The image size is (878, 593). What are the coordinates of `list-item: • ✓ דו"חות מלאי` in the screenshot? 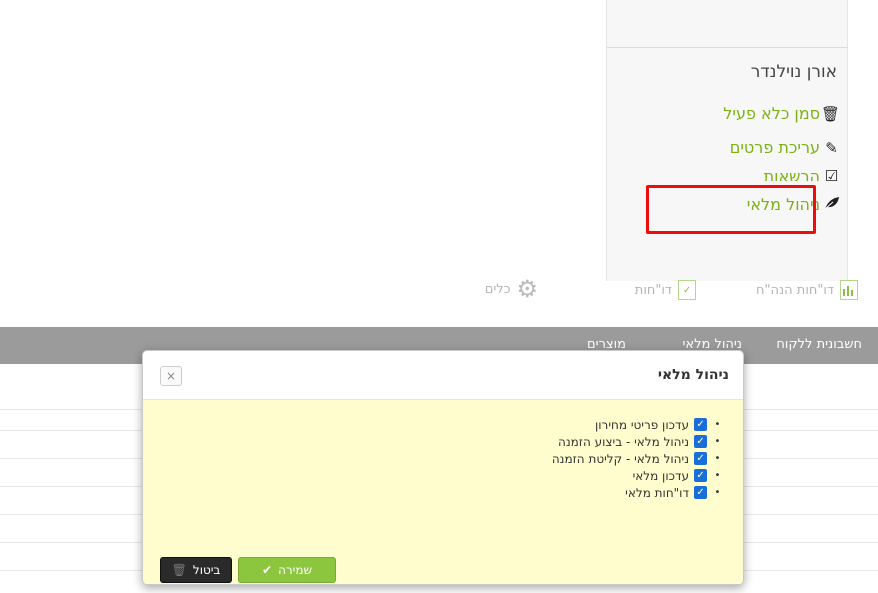 It's located at (637, 492).